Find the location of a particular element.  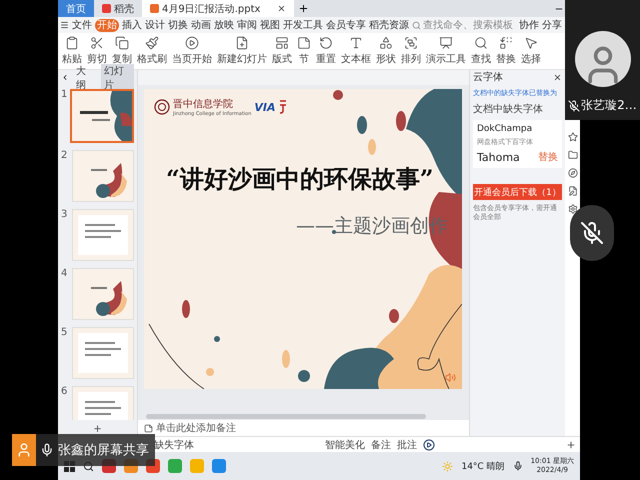

toolbar-button: 剪切 is located at coordinates (97, 51).